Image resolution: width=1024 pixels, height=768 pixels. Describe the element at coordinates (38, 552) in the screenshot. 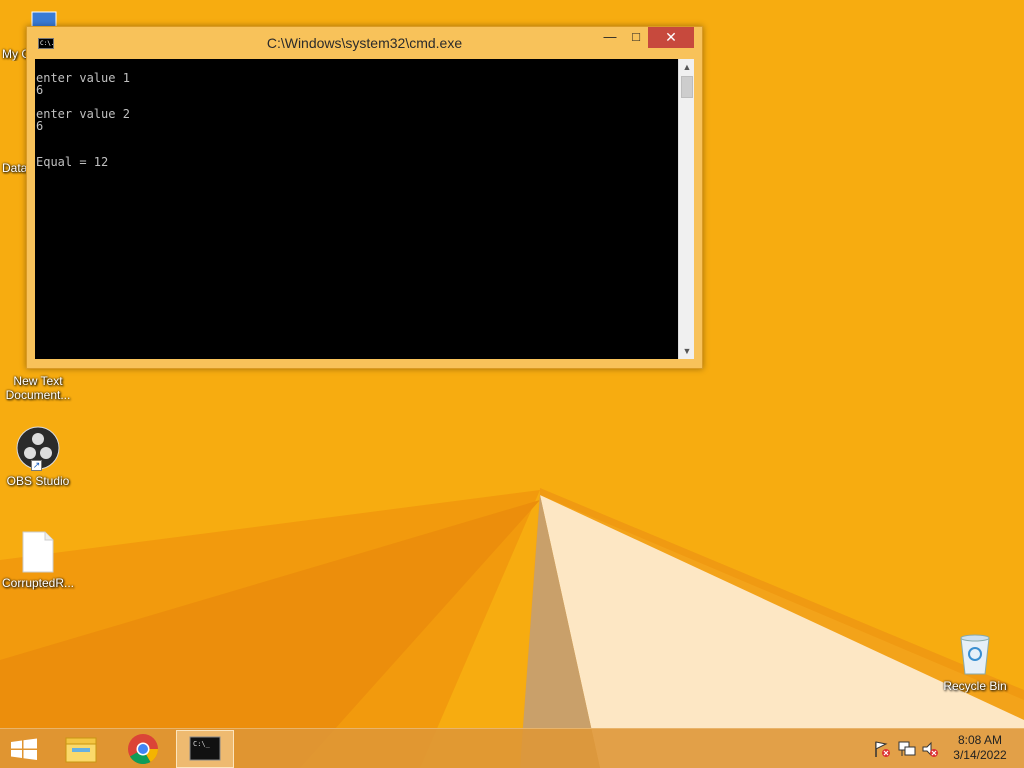

I see `blank-file-icon` at that location.